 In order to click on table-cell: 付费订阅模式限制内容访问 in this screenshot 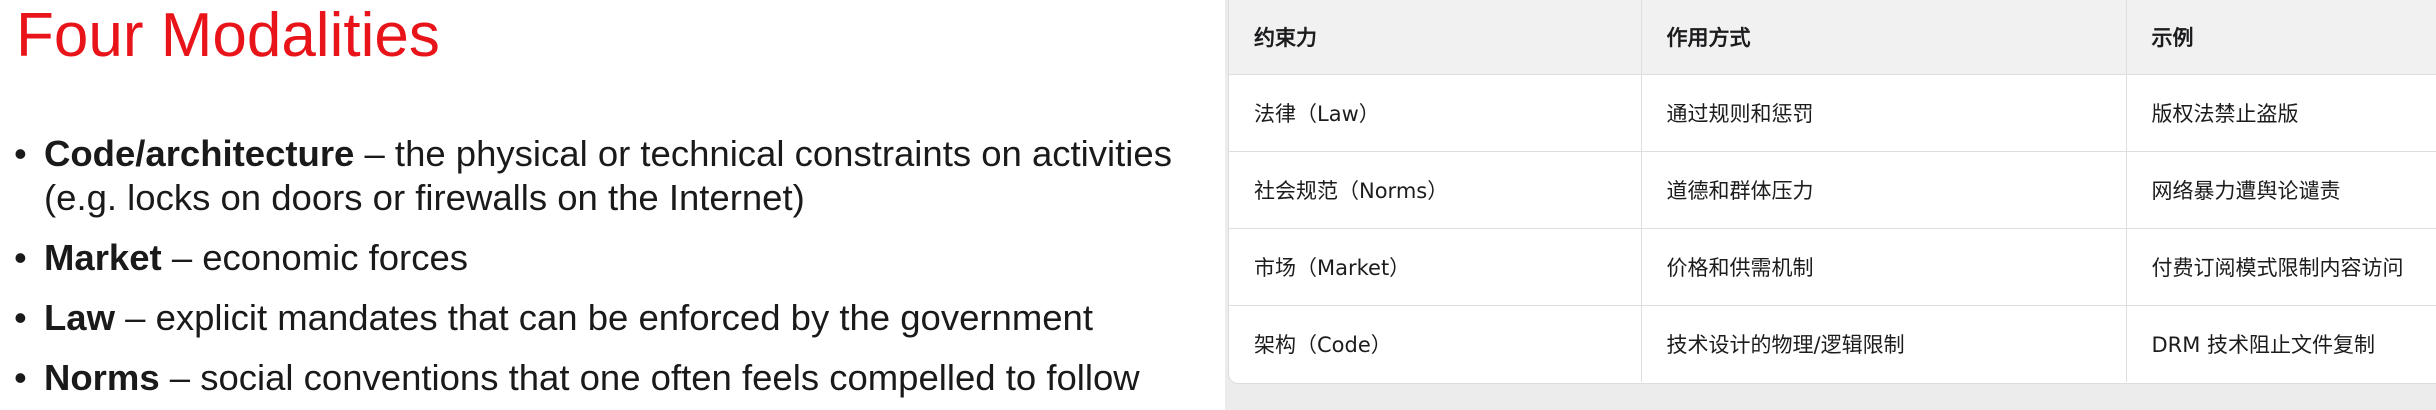, I will do `click(2280, 267)`.